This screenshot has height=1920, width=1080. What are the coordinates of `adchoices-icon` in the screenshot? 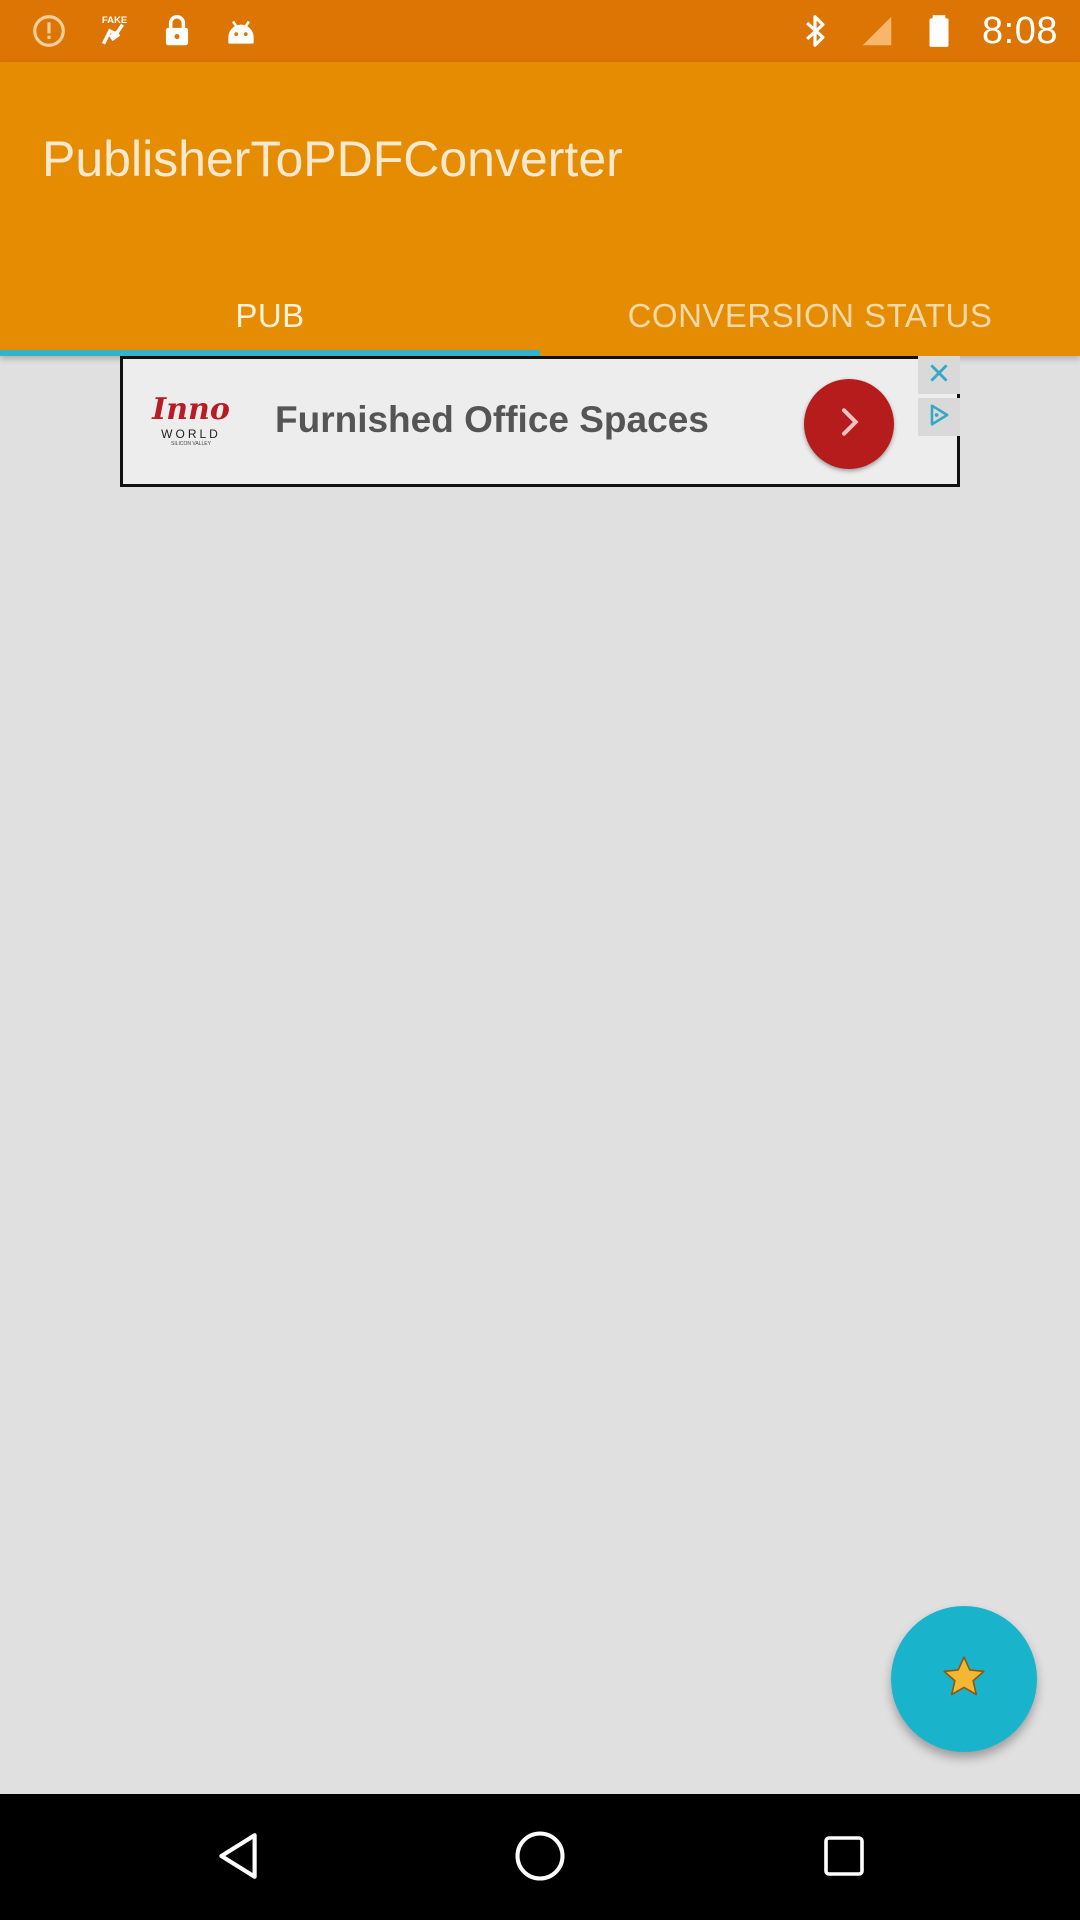 It's located at (939, 417).